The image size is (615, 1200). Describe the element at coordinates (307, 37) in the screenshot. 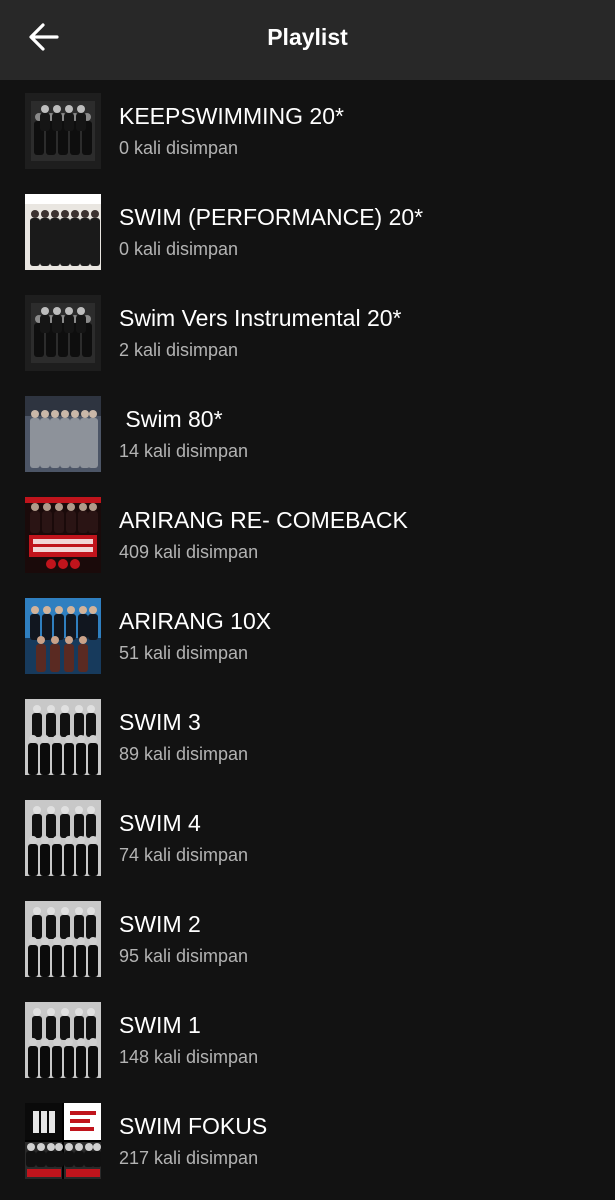

I see `page-title: Playlist` at that location.